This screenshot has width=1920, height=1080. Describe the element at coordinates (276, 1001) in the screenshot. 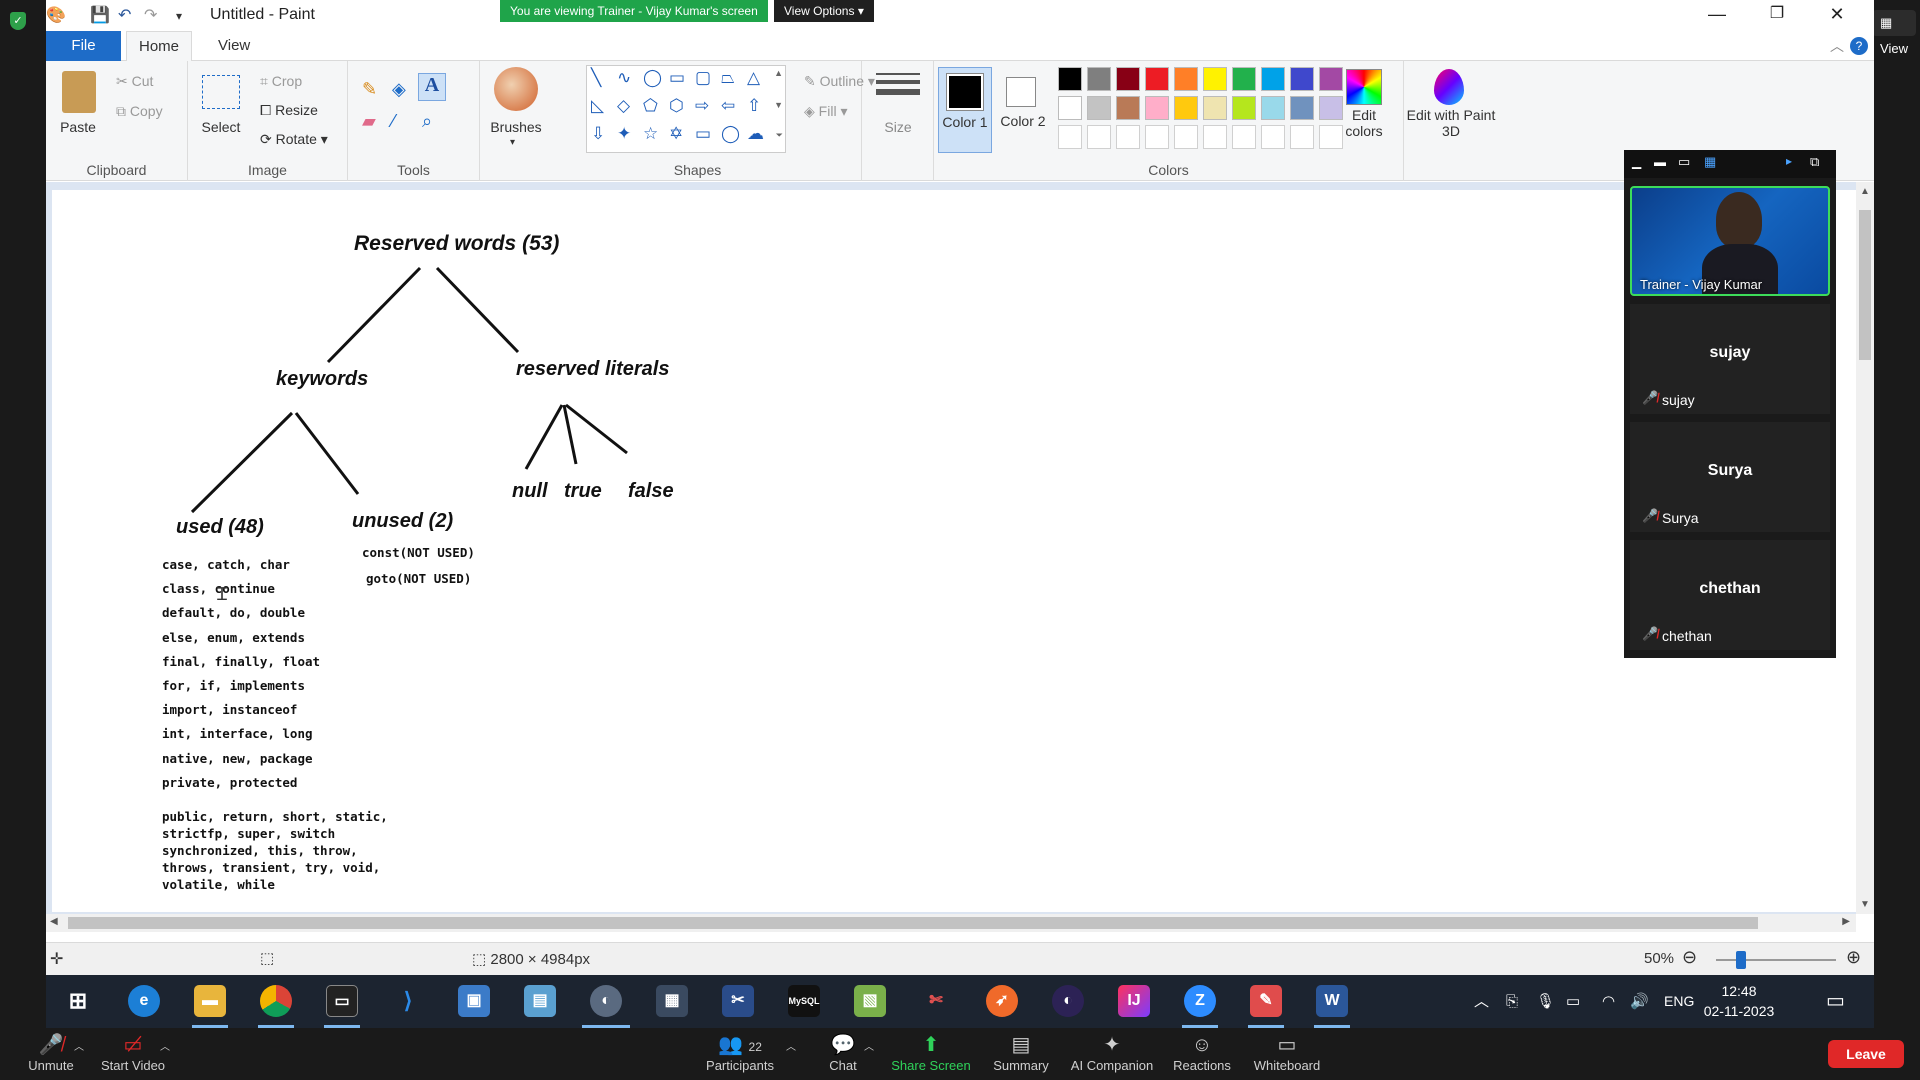

I see `chrome-icon` at that location.